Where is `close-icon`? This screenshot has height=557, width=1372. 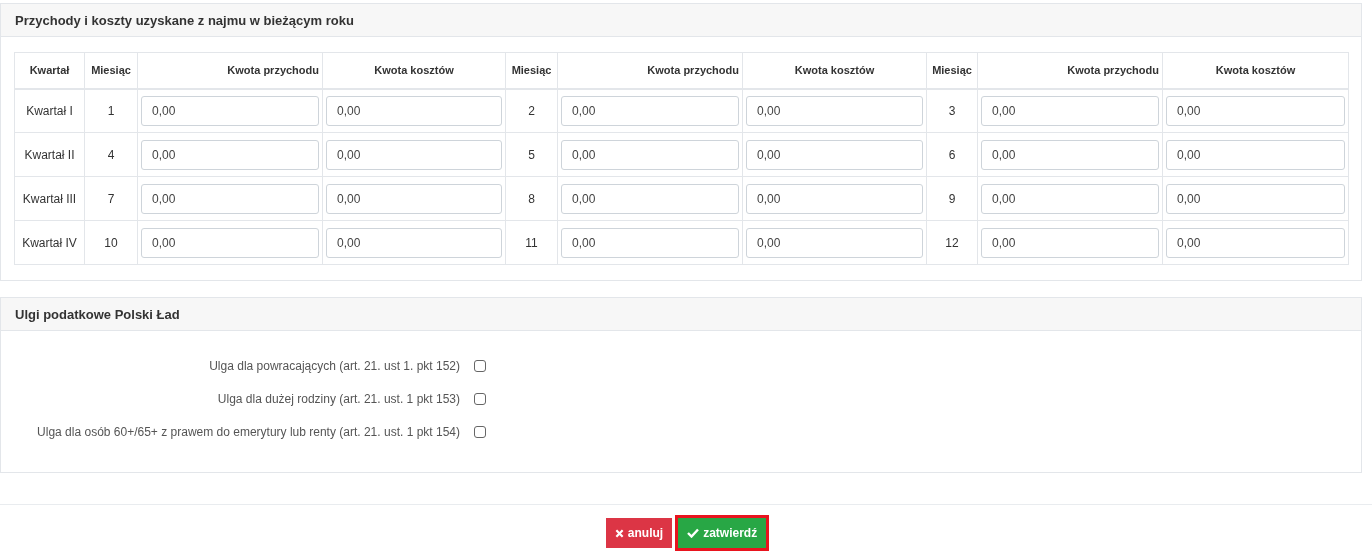 close-icon is located at coordinates (619, 533).